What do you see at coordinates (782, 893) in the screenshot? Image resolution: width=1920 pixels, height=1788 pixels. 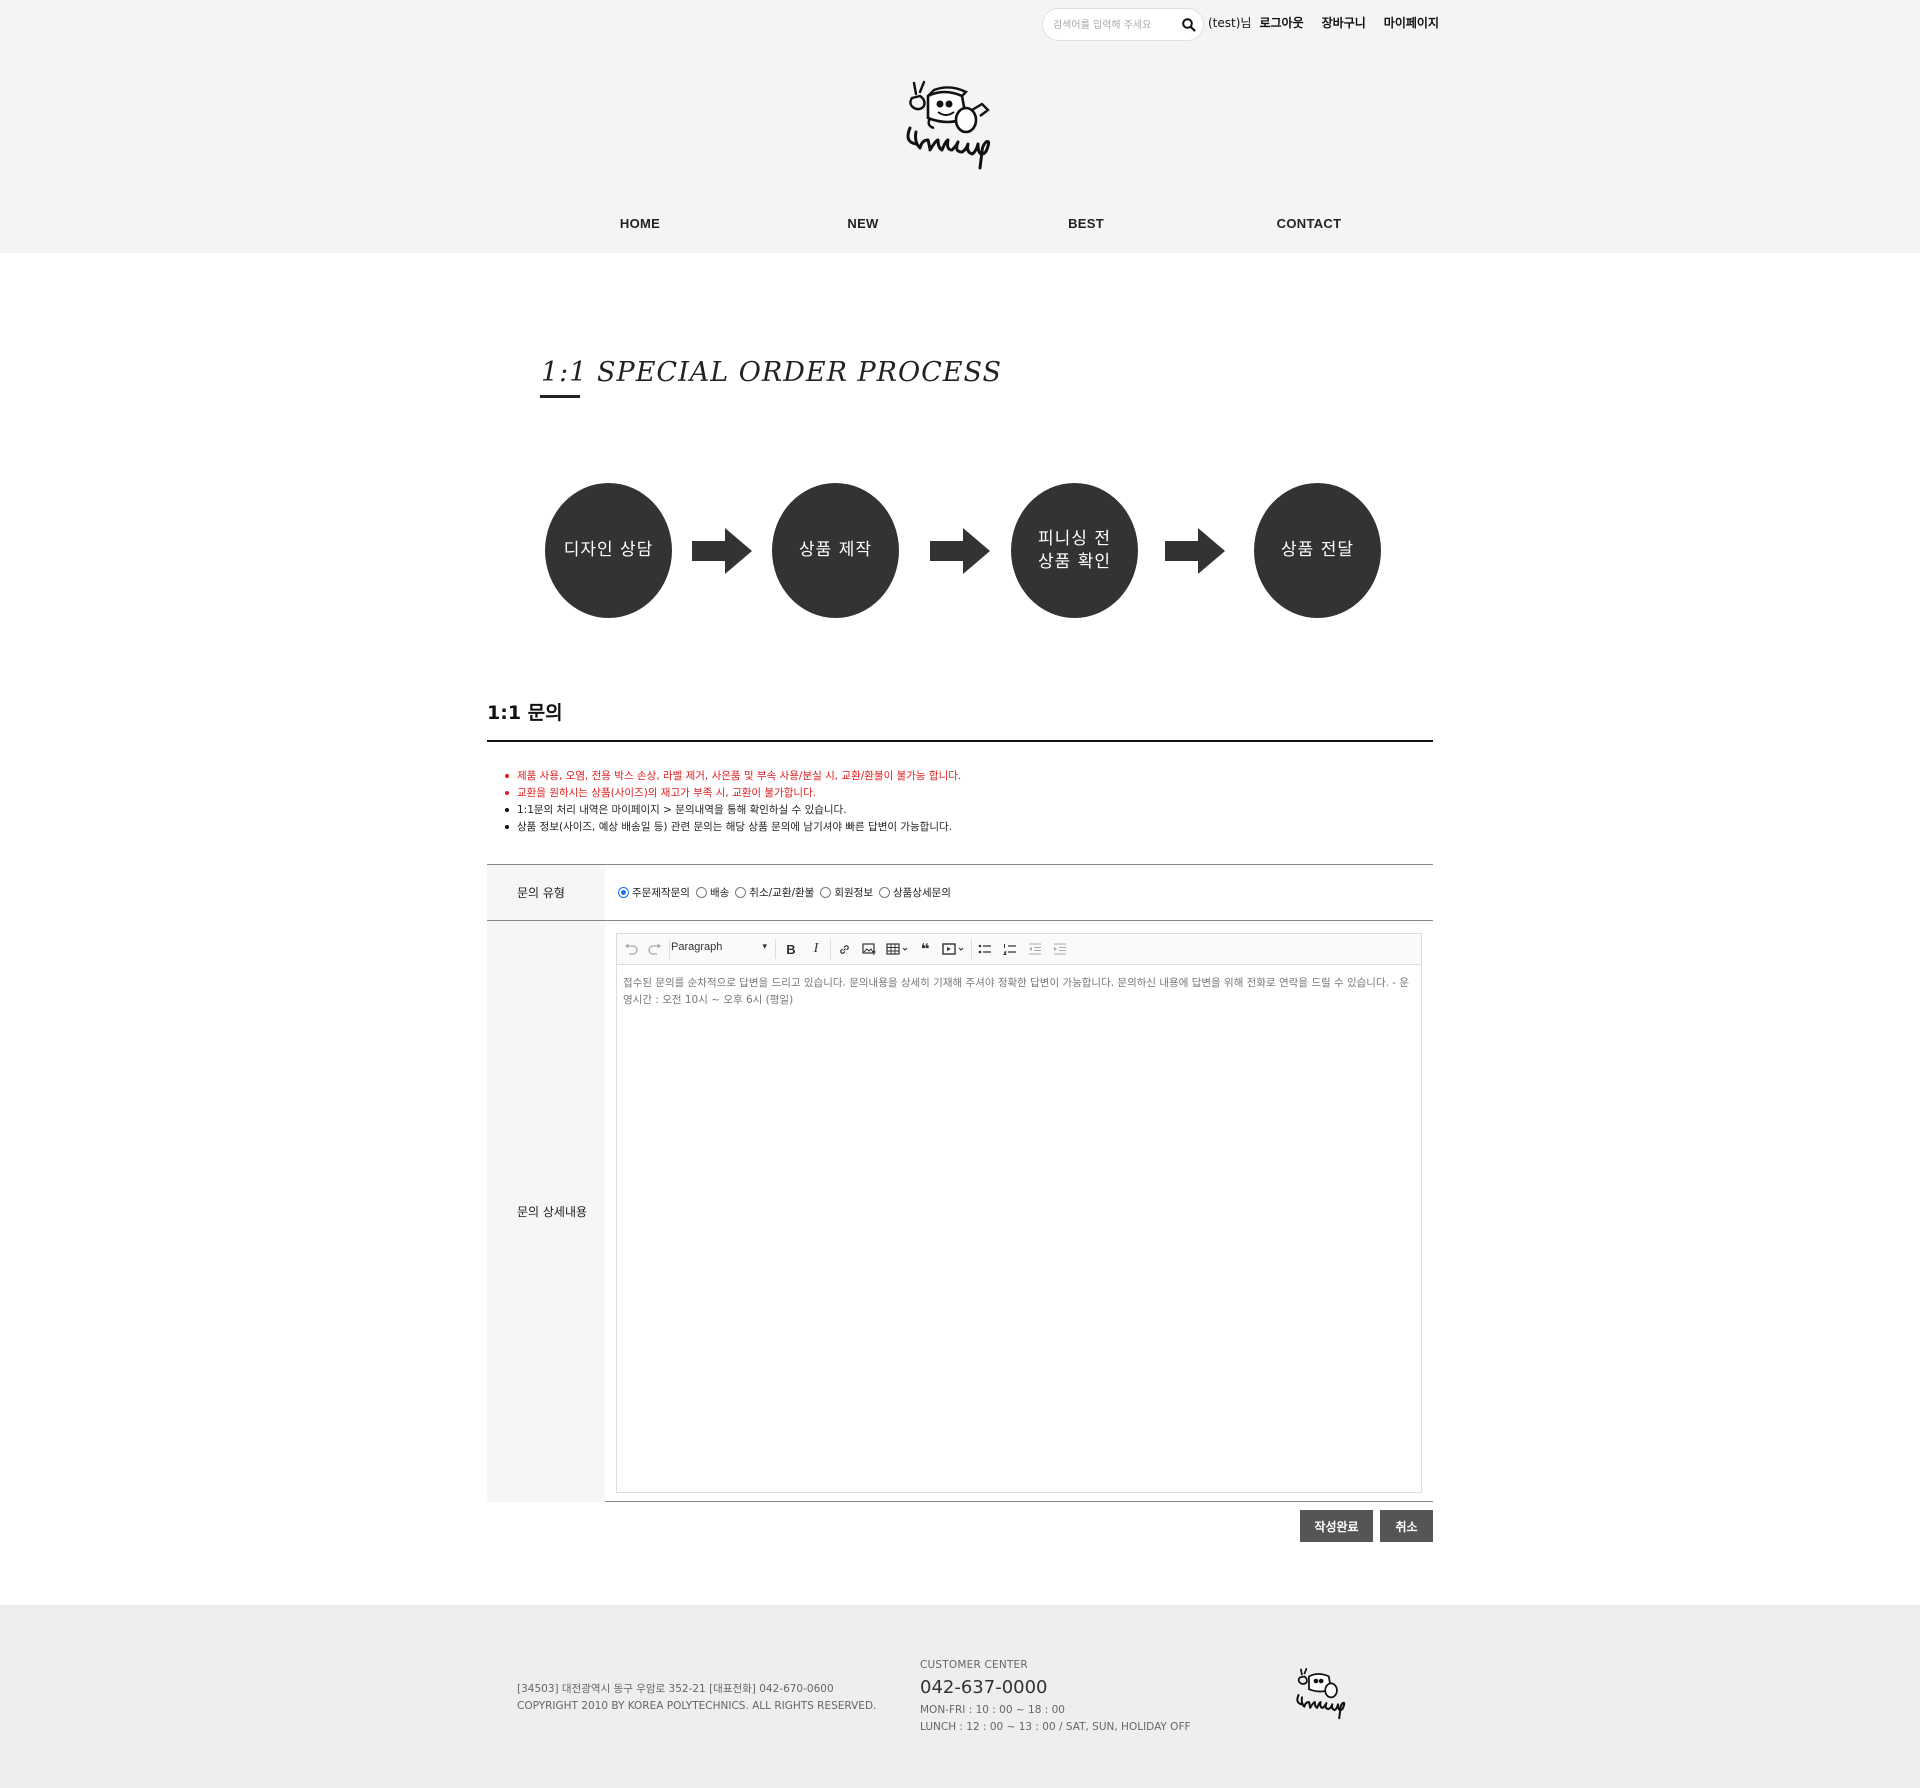 I see `radio-label: 취소/교환/환불` at bounding box center [782, 893].